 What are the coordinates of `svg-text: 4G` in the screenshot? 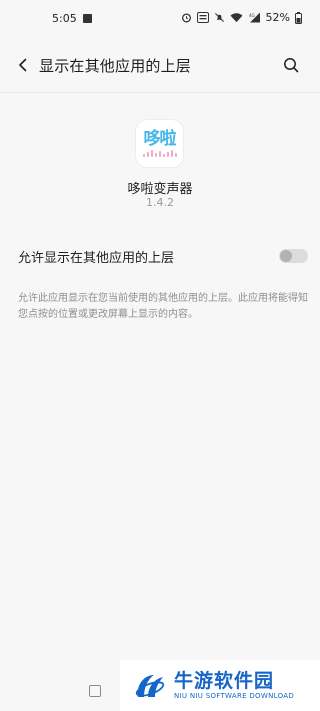 It's located at (252, 15).